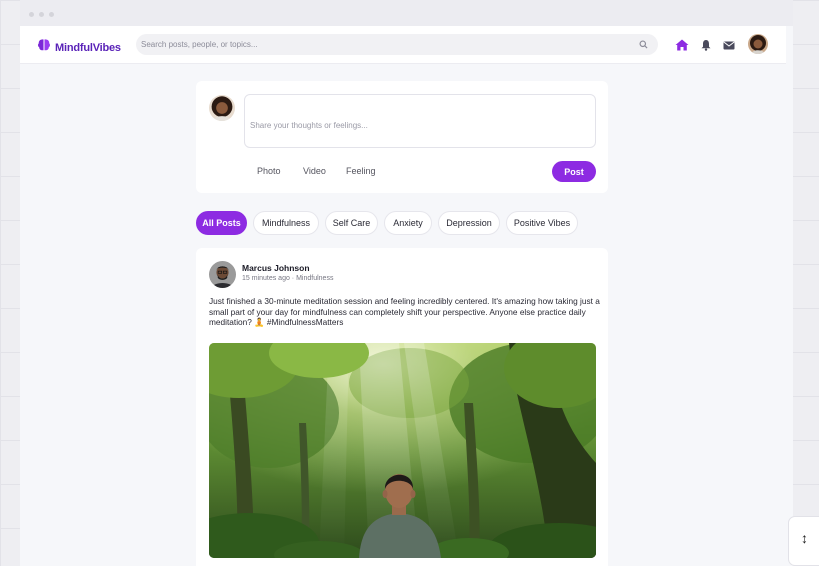 This screenshot has width=819, height=566. I want to click on logo: MindfulVibes, so click(79, 47).